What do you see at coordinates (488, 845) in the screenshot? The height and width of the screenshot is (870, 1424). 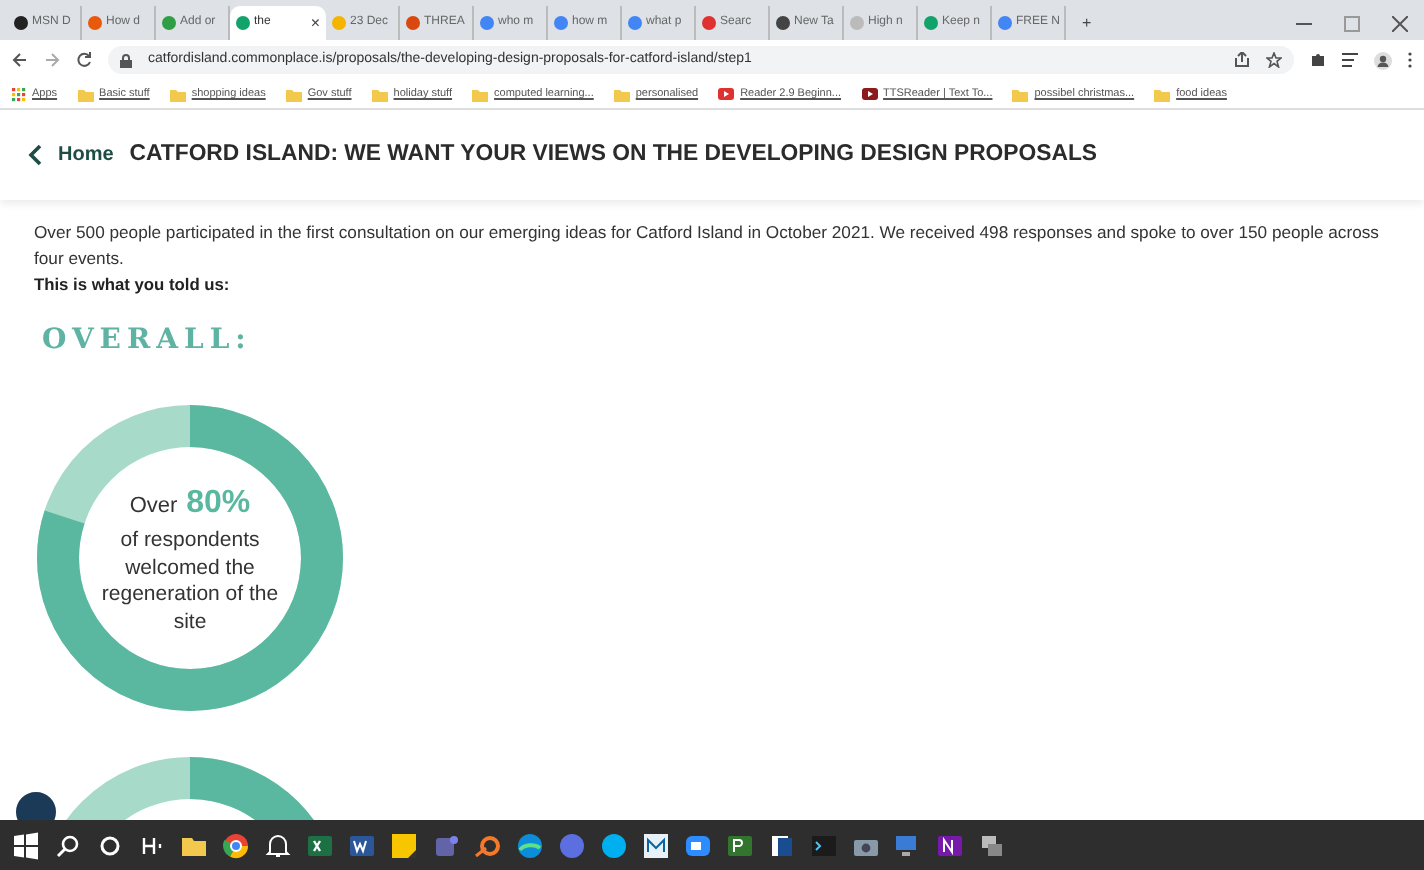 I see `swirl-icon` at bounding box center [488, 845].